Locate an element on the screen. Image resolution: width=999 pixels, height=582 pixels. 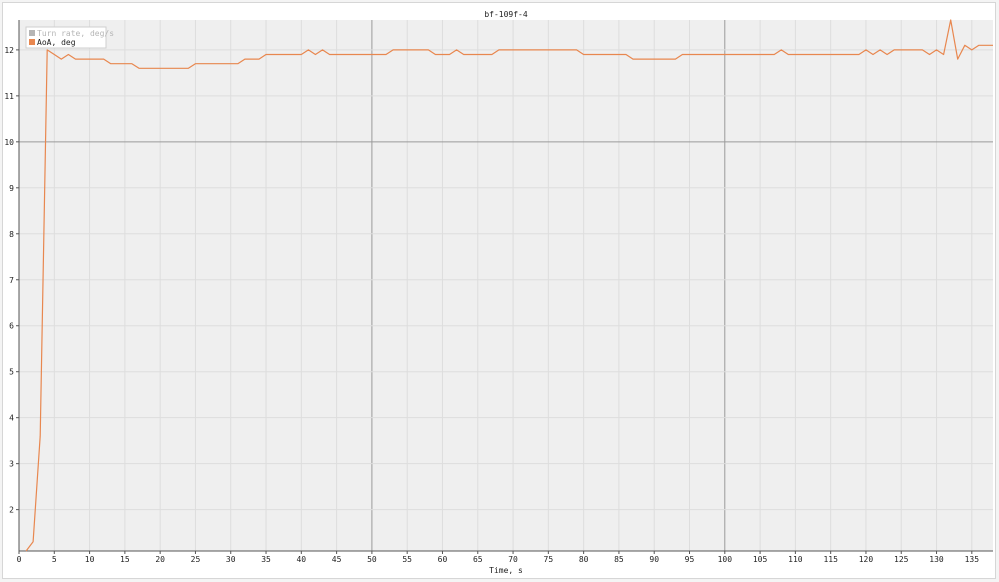
x-tick-label: 45 is located at coordinates (337, 559).